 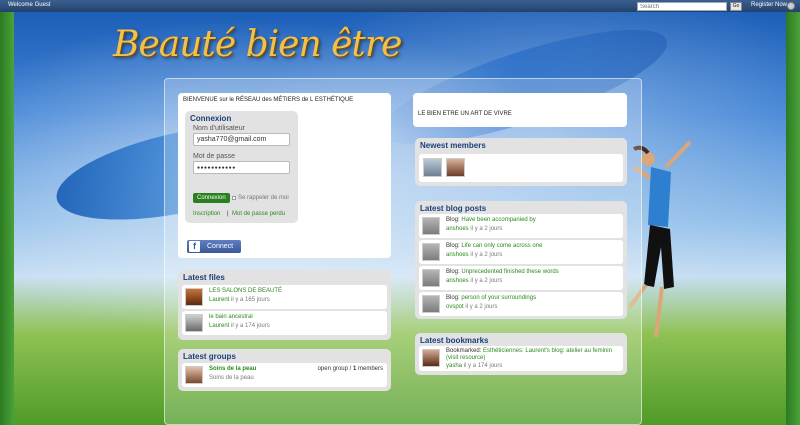 What do you see at coordinates (194, 246) in the screenshot?
I see `facebook-icon: f` at bounding box center [194, 246].